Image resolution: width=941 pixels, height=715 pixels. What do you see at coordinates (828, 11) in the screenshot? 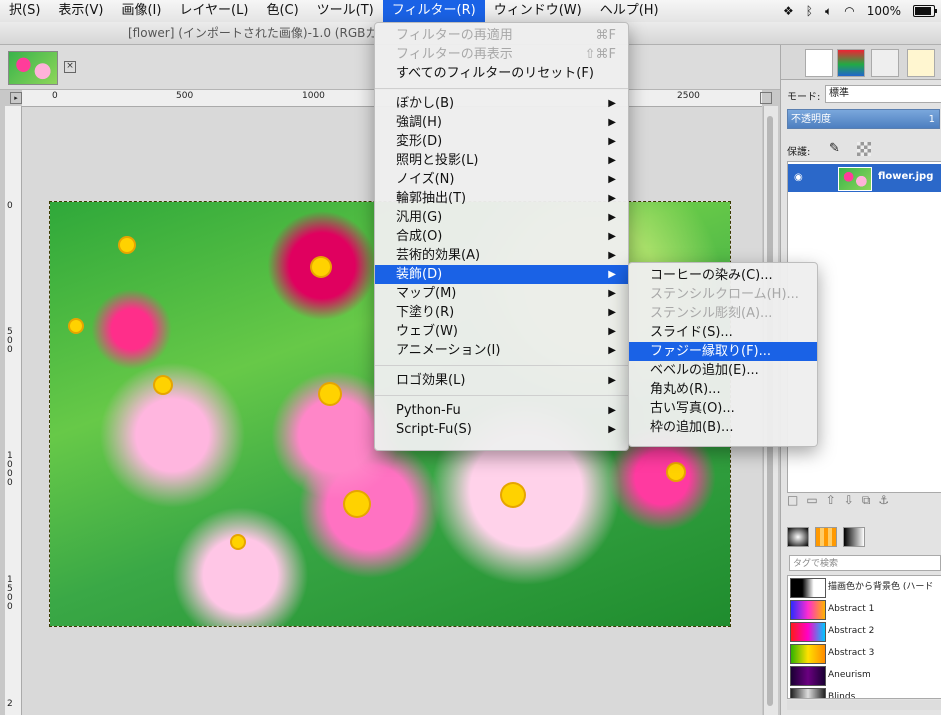
I see `volume-icon: 🔈︎` at bounding box center [828, 11].